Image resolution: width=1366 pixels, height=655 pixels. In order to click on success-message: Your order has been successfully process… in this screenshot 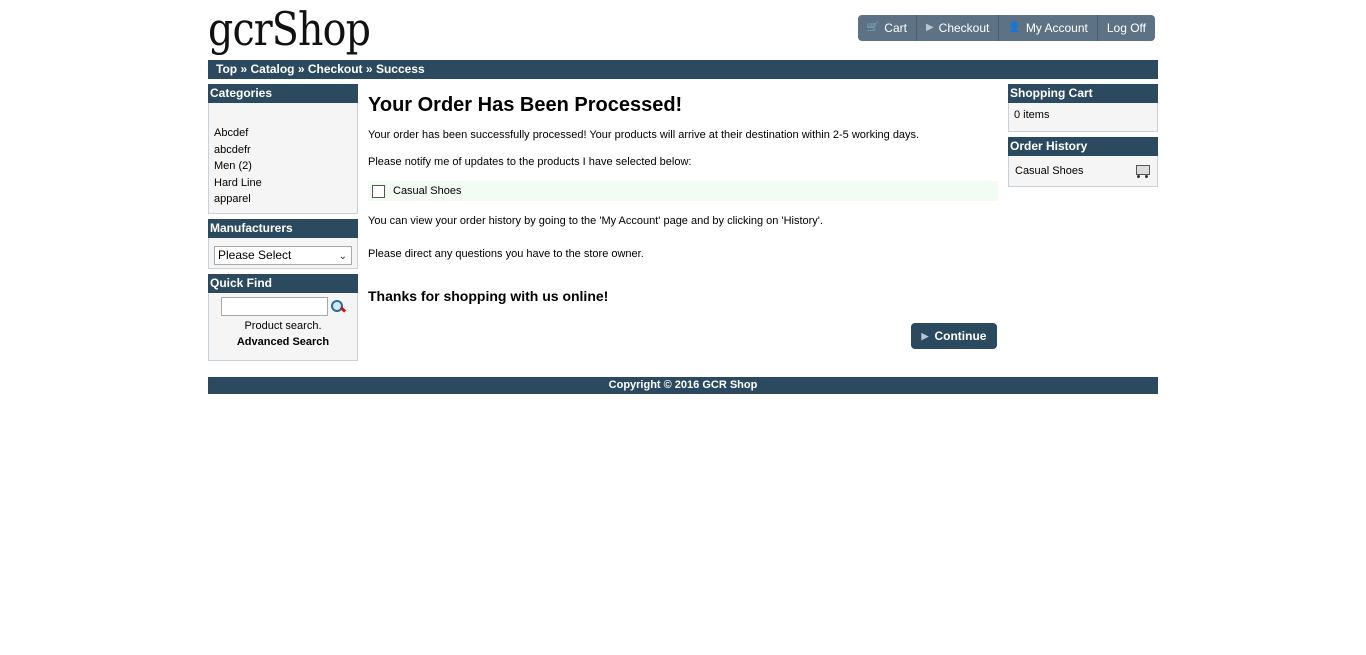, I will do `click(644, 135)`.